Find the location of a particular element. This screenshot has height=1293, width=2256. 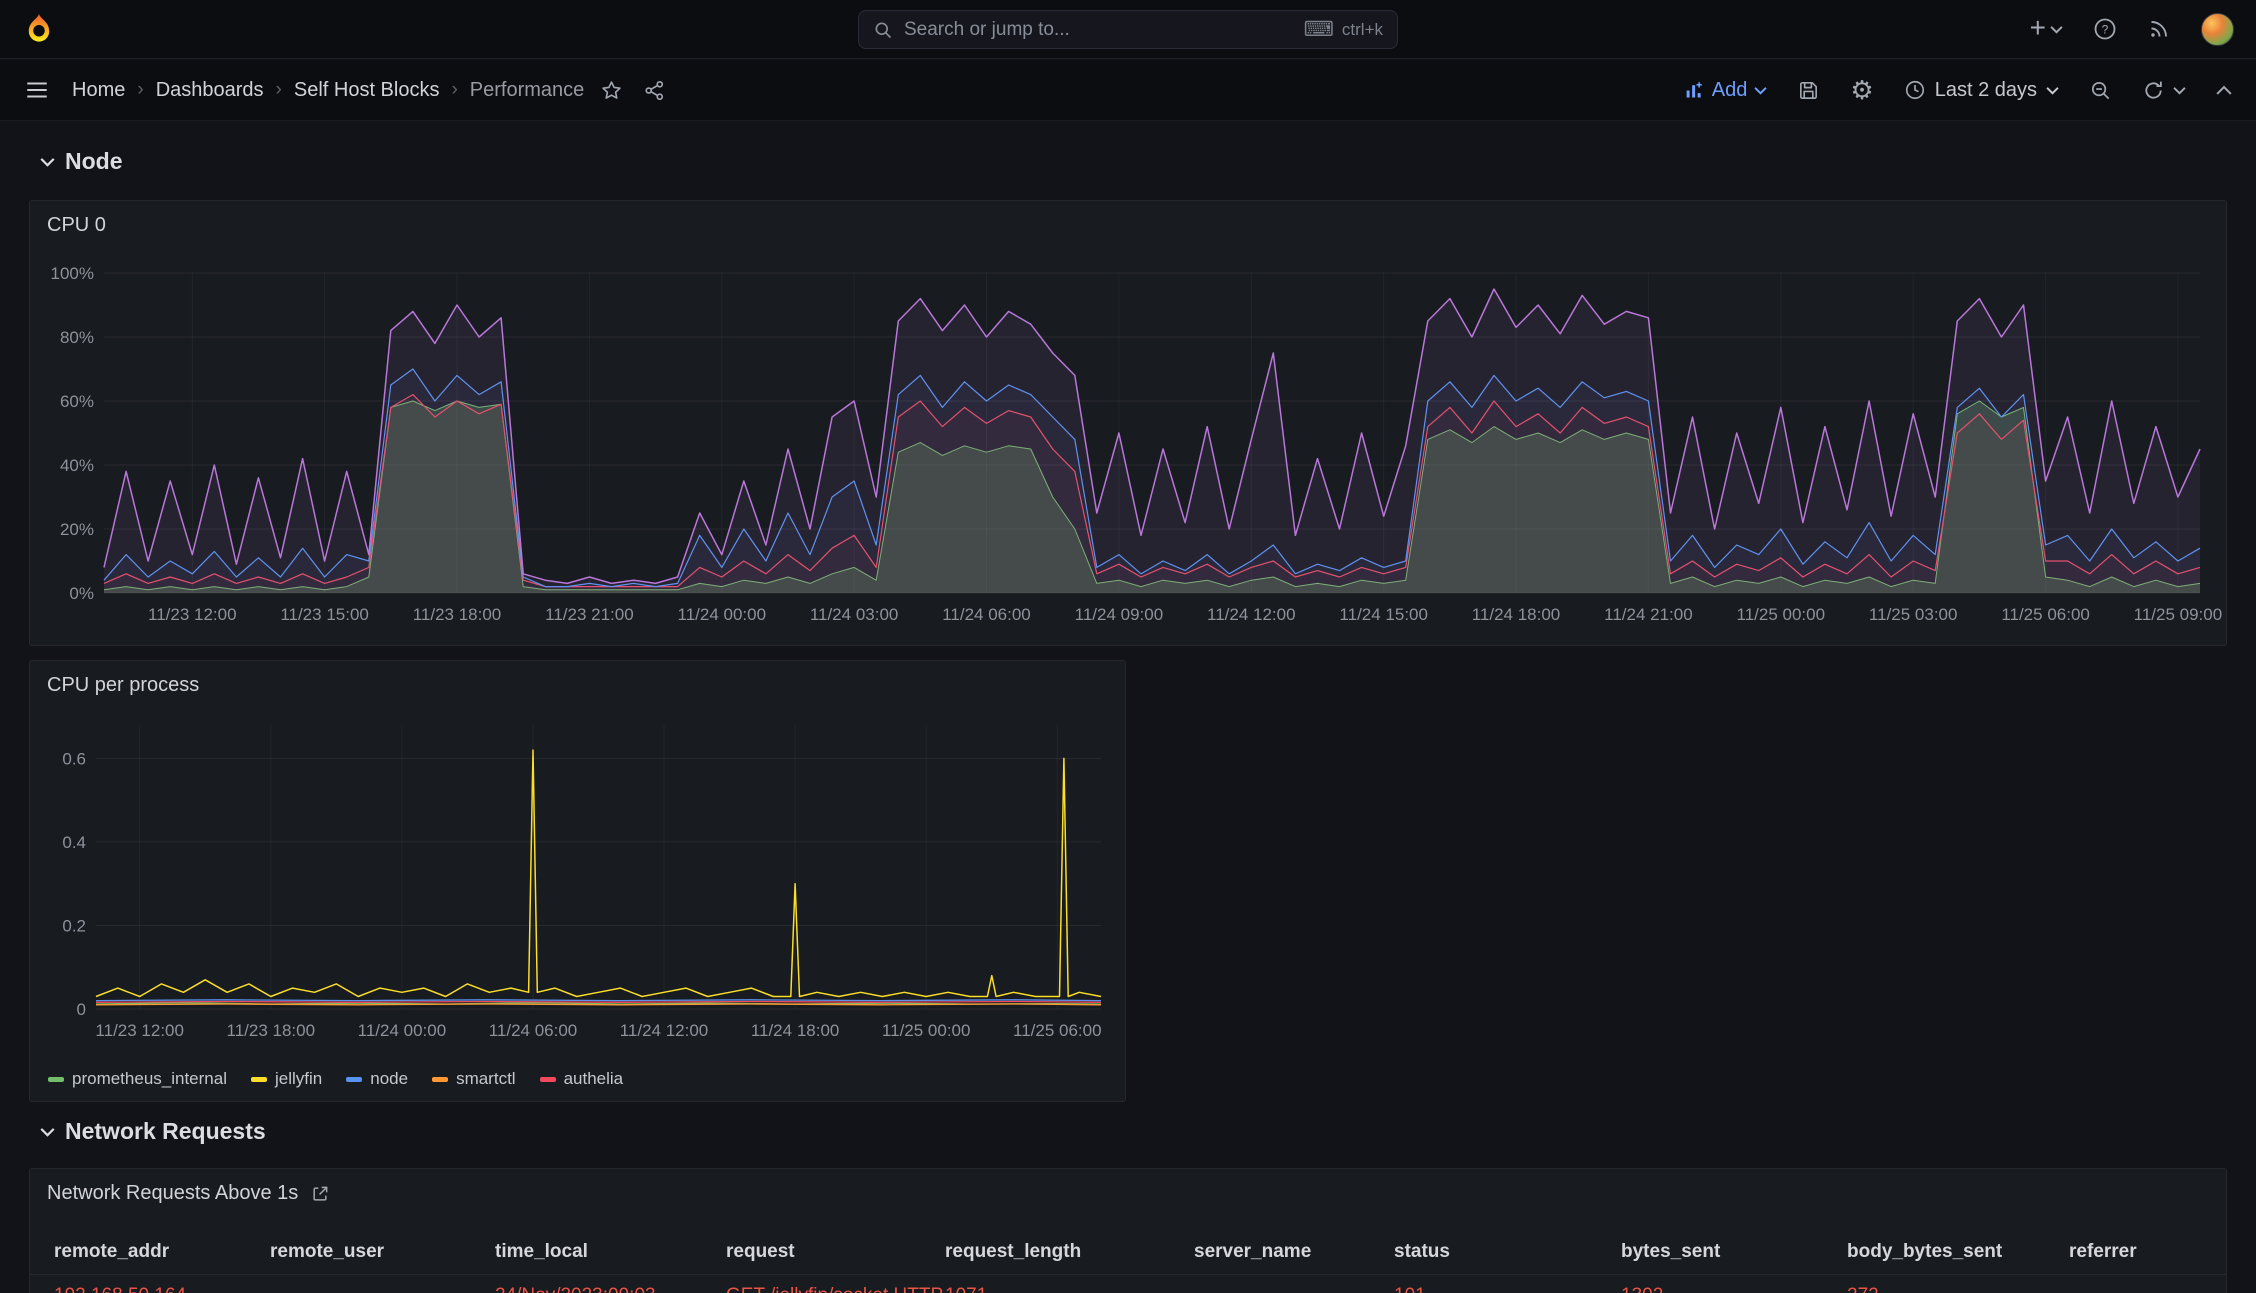

column-header-bytes_sent: bytes_sent is located at coordinates (1734, 1252).